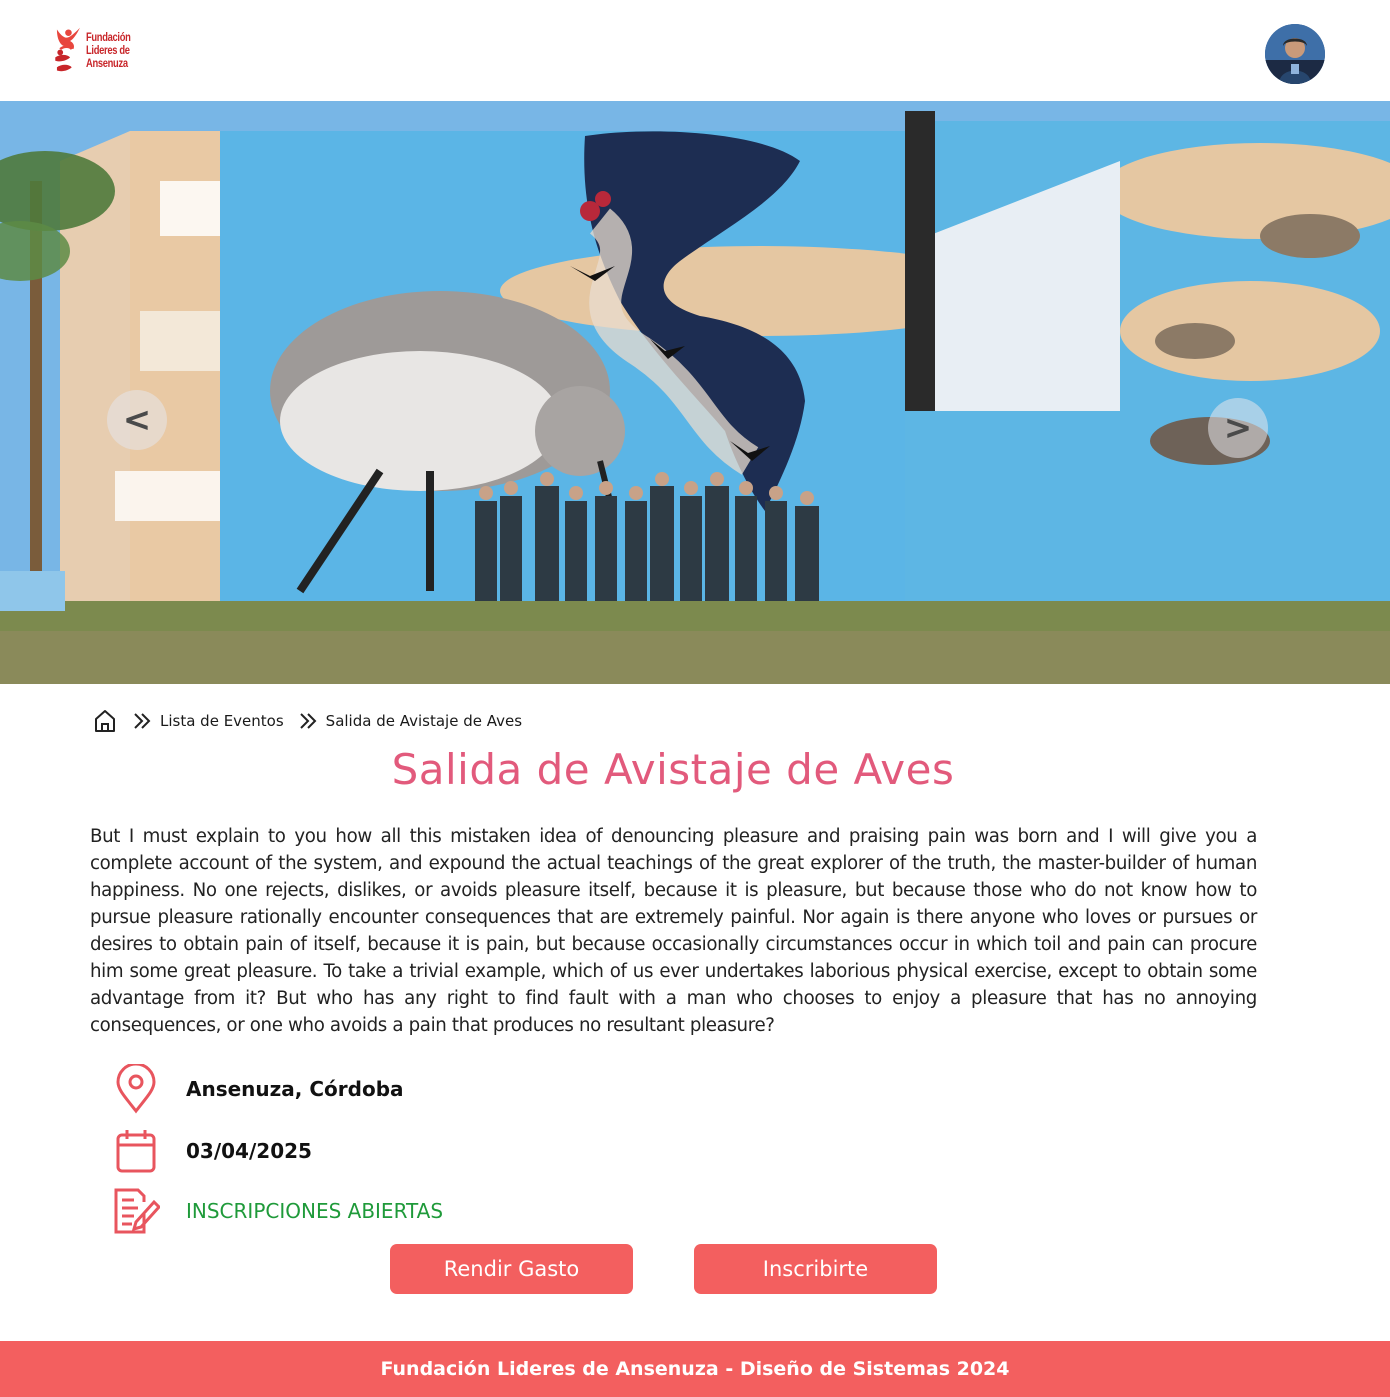 Image resolution: width=1390 pixels, height=1397 pixels. I want to click on event-date-row: 03/04/2025, so click(212, 1151).